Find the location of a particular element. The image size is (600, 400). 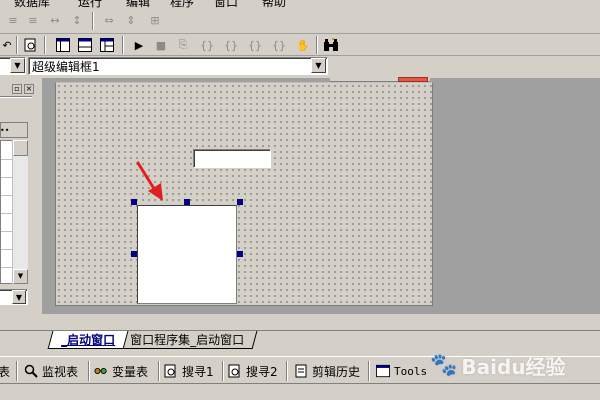

tab-program-set: 窗口程序集_启动窗口 is located at coordinates (187, 340).